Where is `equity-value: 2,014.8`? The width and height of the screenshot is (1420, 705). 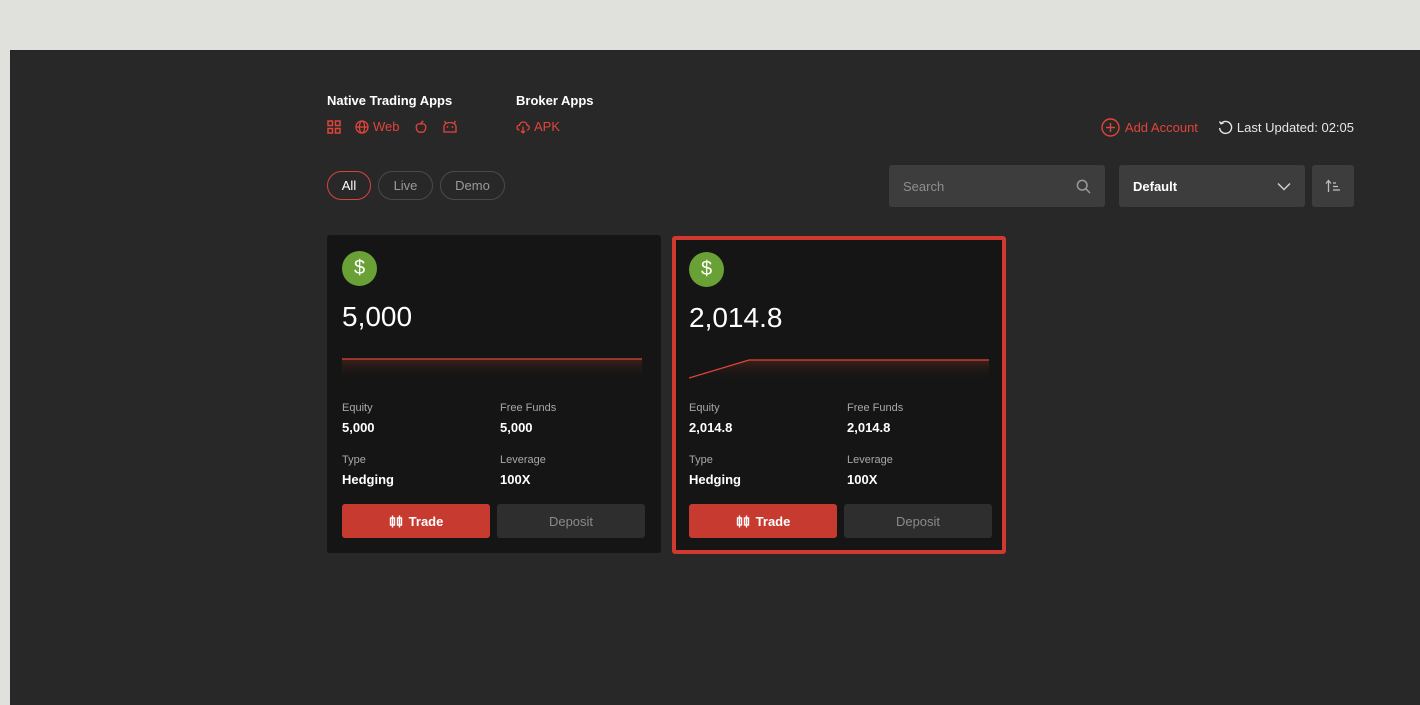
equity-value: 2,014.8 is located at coordinates (711, 427).